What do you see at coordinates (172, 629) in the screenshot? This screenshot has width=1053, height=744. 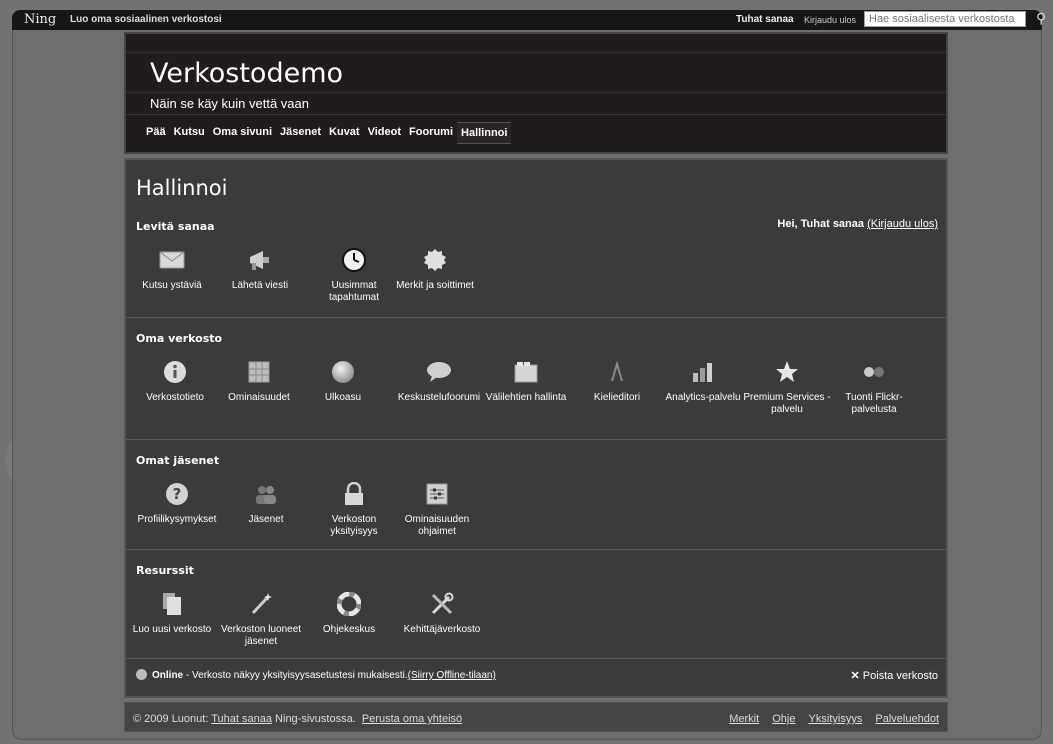 I see `tile-label: Luo uusi verkosto` at bounding box center [172, 629].